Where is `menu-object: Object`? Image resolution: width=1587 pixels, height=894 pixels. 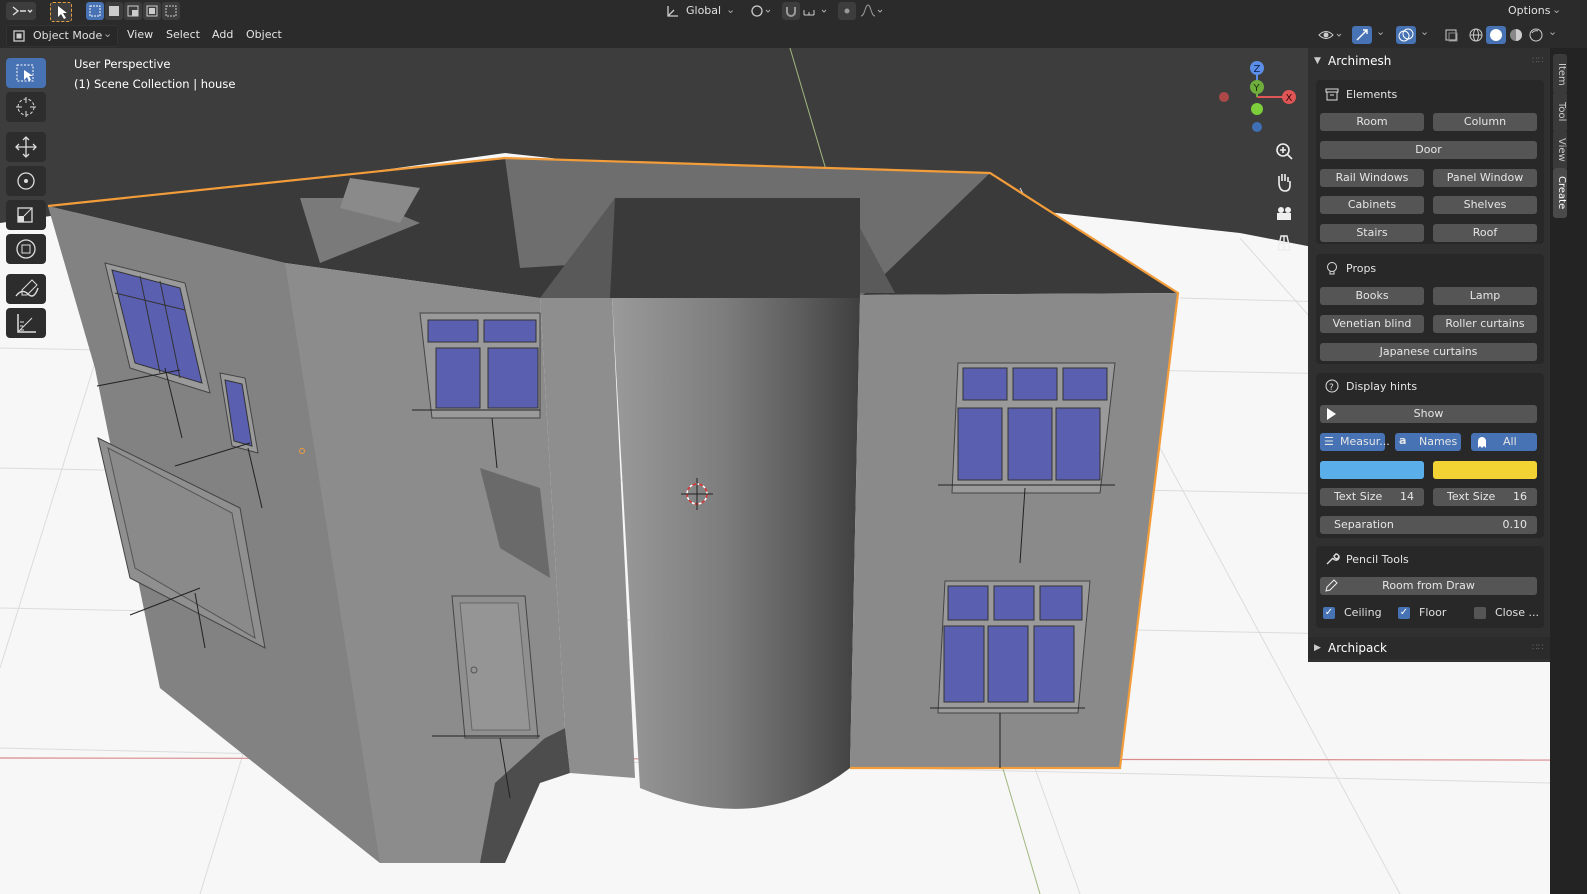 menu-object: Object is located at coordinates (264, 35).